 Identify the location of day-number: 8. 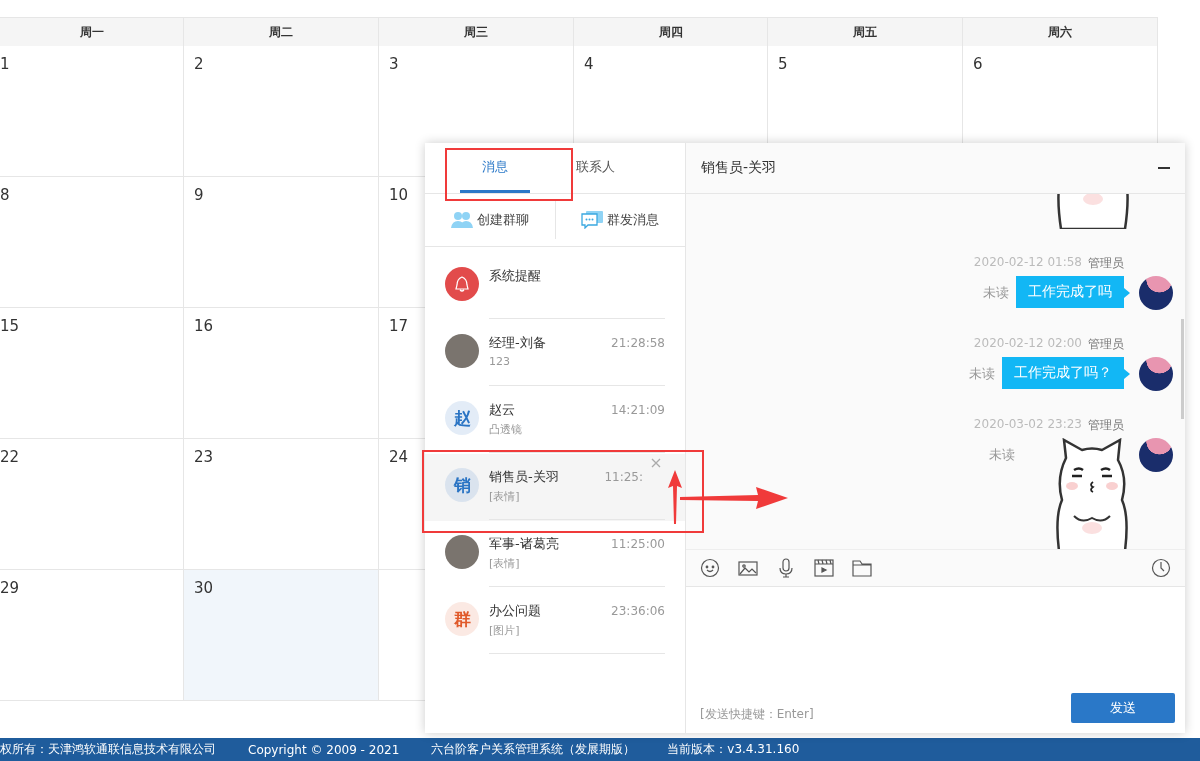
(5, 195).